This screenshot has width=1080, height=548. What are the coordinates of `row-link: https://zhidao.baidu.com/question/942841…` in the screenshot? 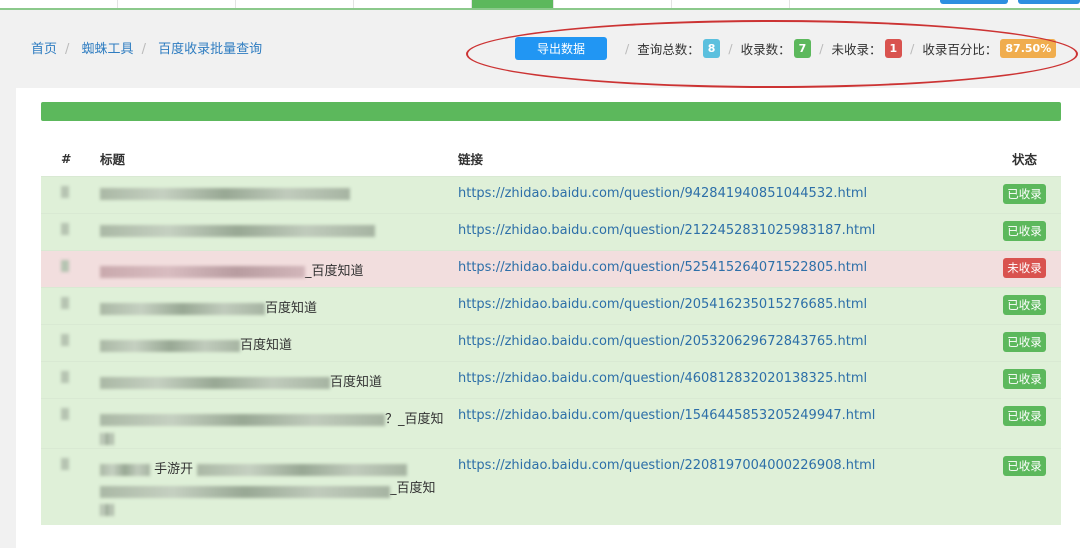 It's located at (723, 189).